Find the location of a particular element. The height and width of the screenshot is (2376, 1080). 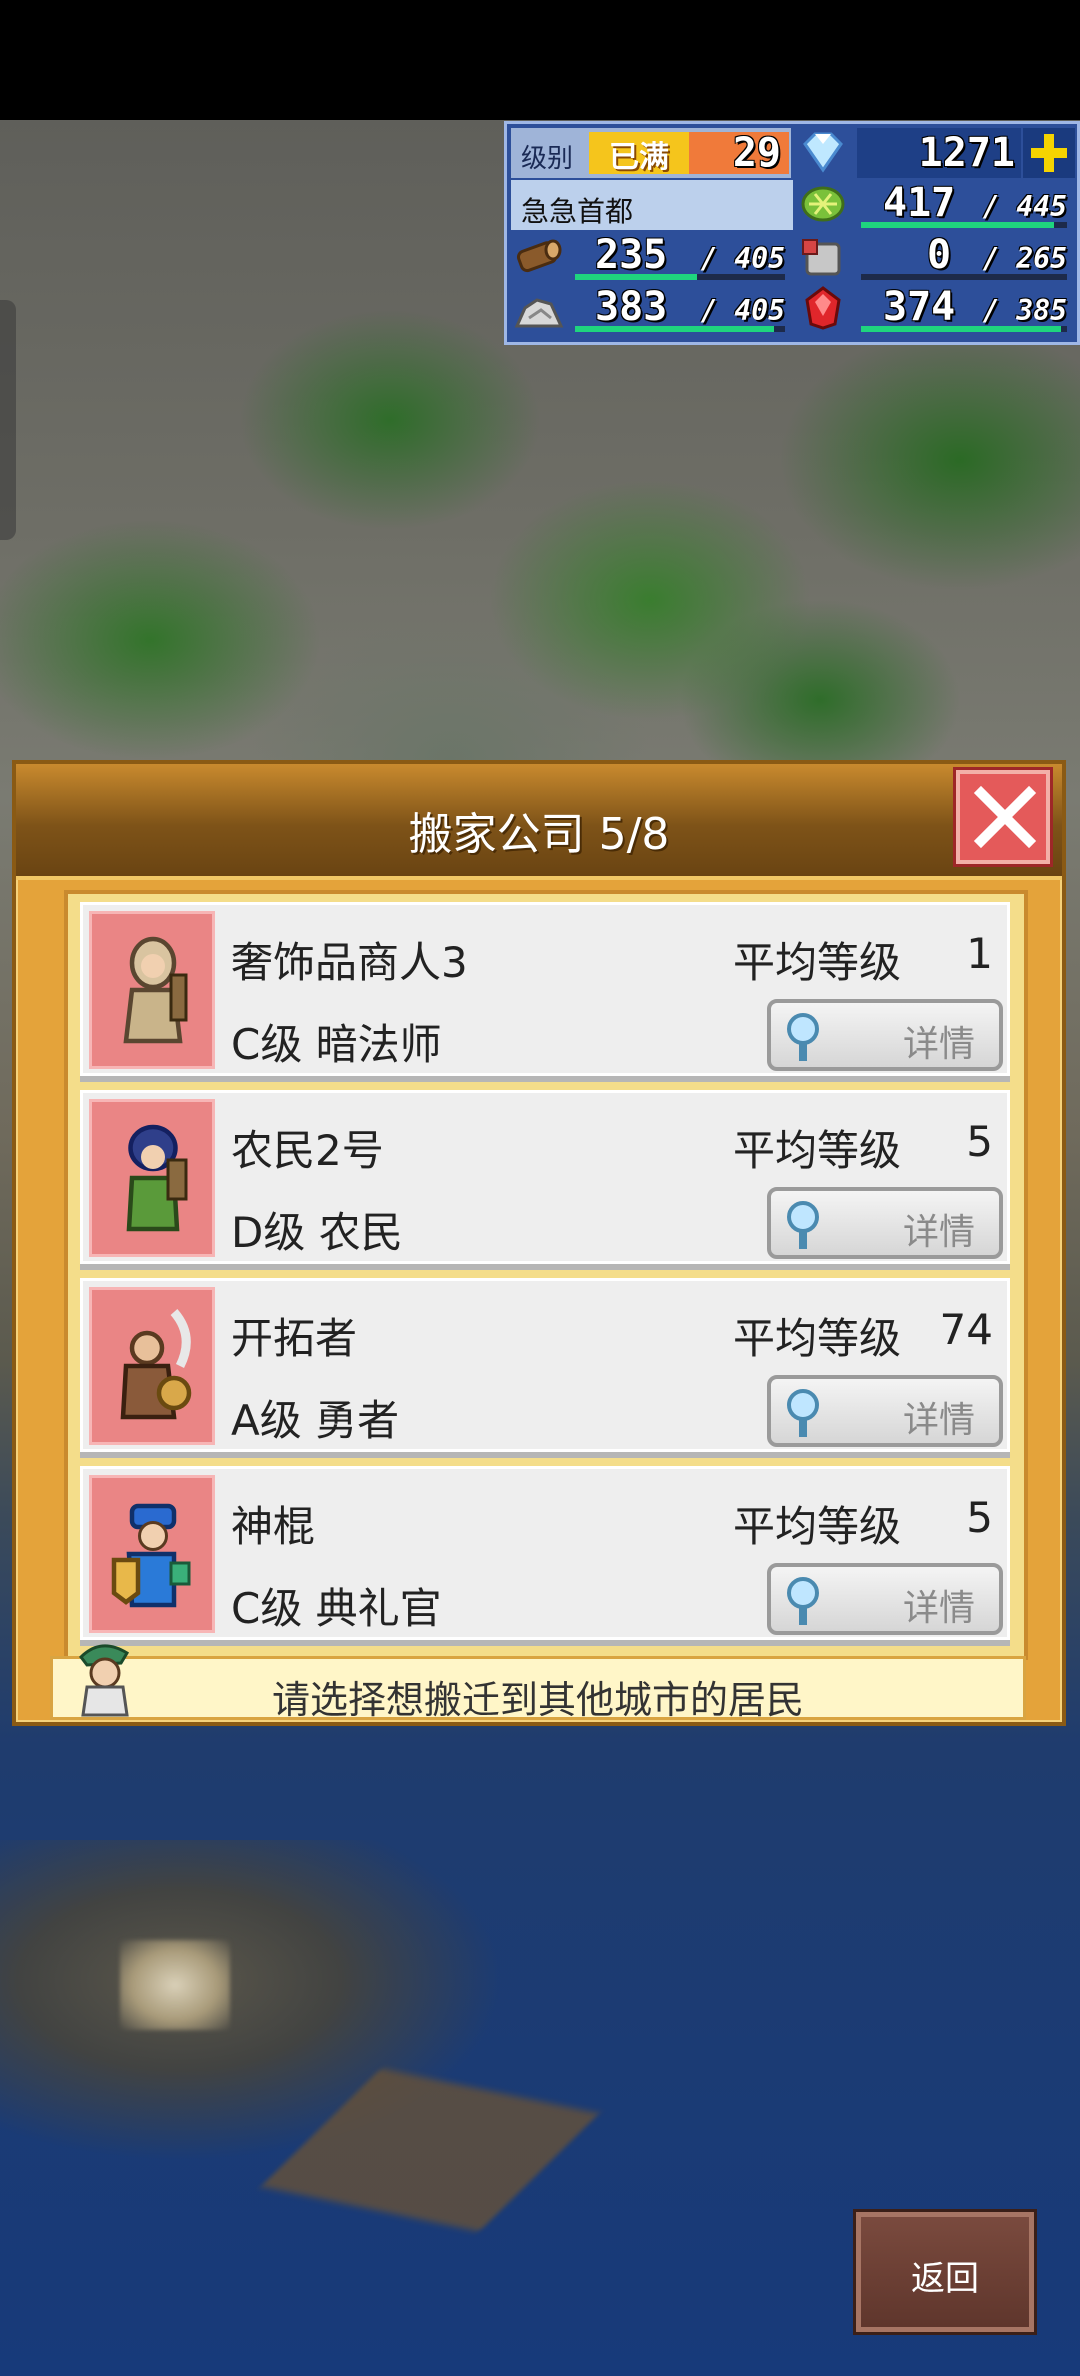

city-name: 急急首都 is located at coordinates (577, 211).